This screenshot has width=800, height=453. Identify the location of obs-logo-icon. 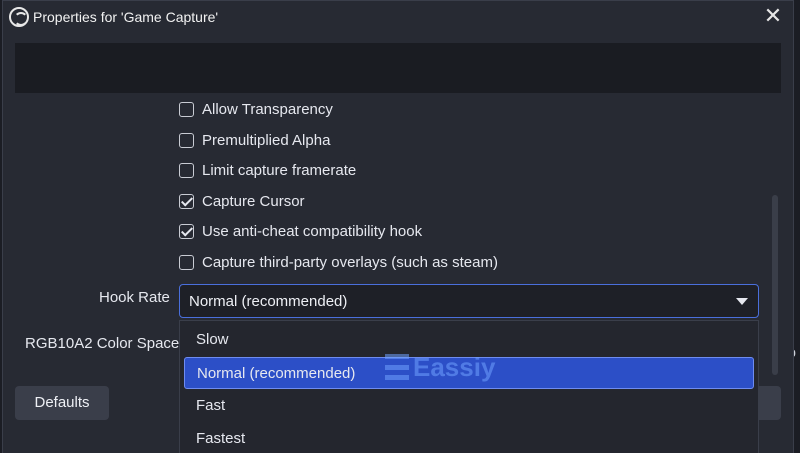
(19, 17).